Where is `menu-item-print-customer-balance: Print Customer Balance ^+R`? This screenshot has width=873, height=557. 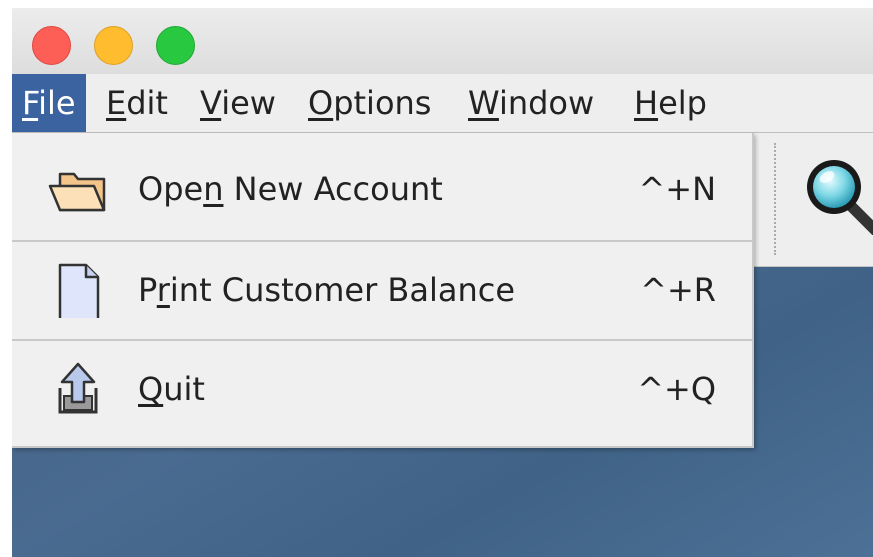 menu-item-print-customer-balance: Print Customer Balance ^+R is located at coordinates (382, 290).